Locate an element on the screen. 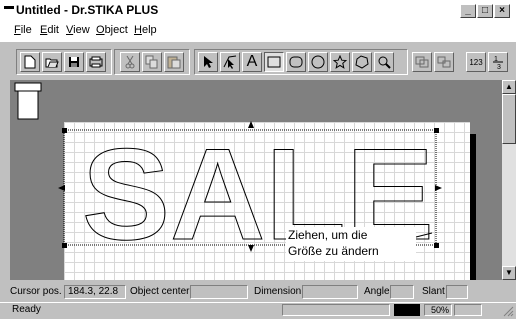  zoom-level: 50% is located at coordinates (438, 310).